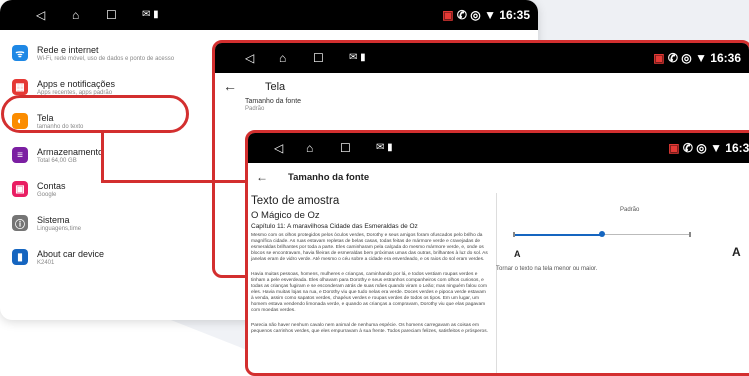  I want to click on preview-heading: Texto de amostra, so click(295, 201).